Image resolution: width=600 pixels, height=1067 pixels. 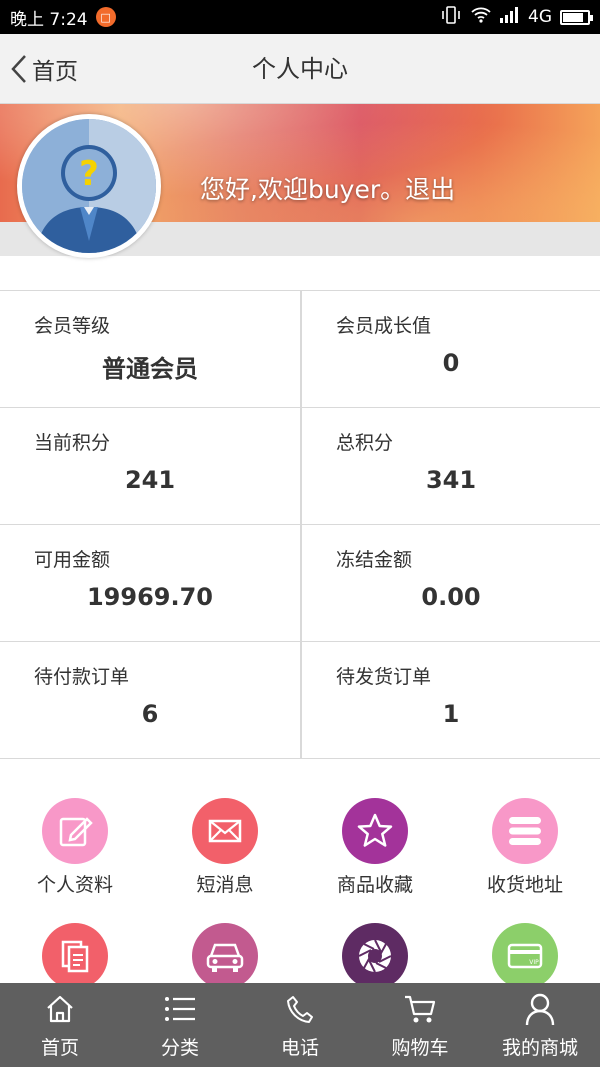 What do you see at coordinates (451, 363) in the screenshot?
I see `stat-value: 0` at bounding box center [451, 363].